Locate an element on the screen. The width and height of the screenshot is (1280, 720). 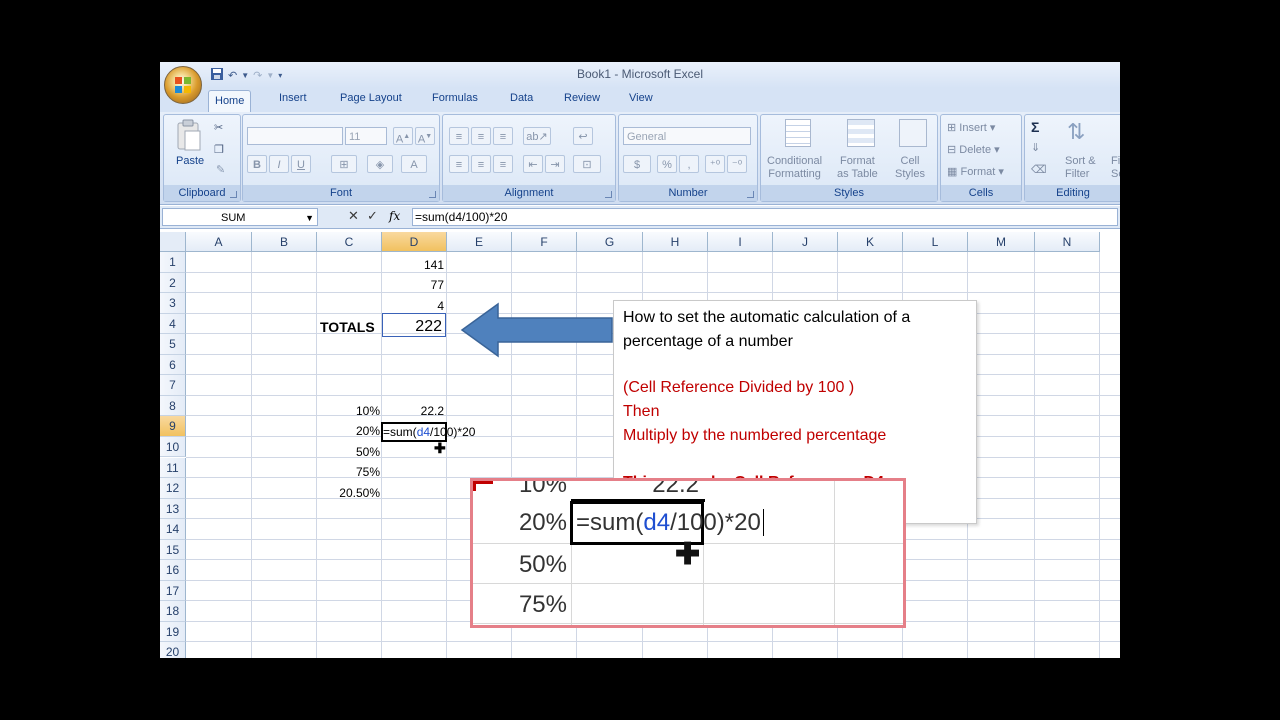
row-header-4: 4 is located at coordinates (173, 324).